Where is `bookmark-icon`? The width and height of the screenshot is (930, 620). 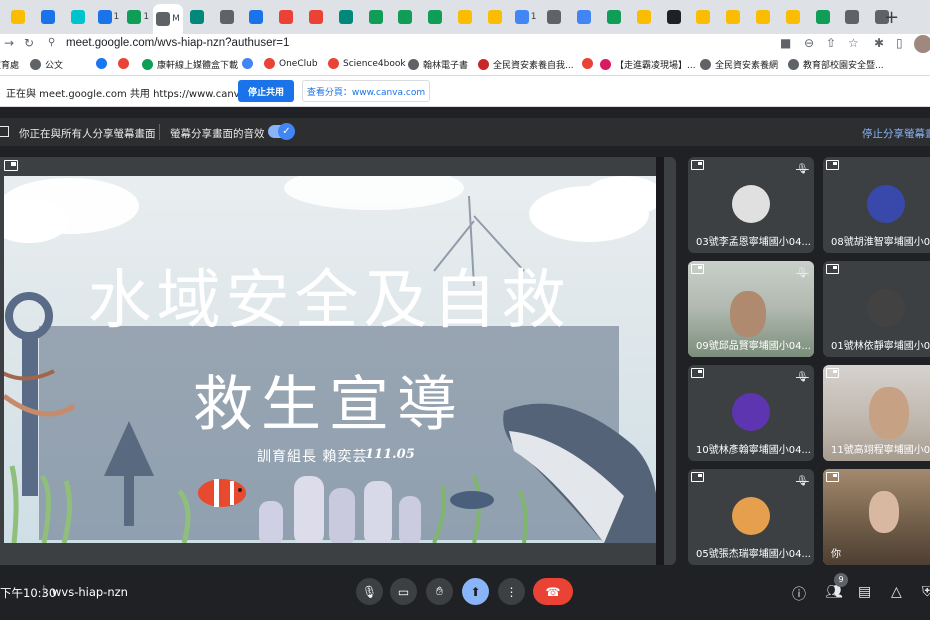 bookmark-icon is located at coordinates (763, 17).